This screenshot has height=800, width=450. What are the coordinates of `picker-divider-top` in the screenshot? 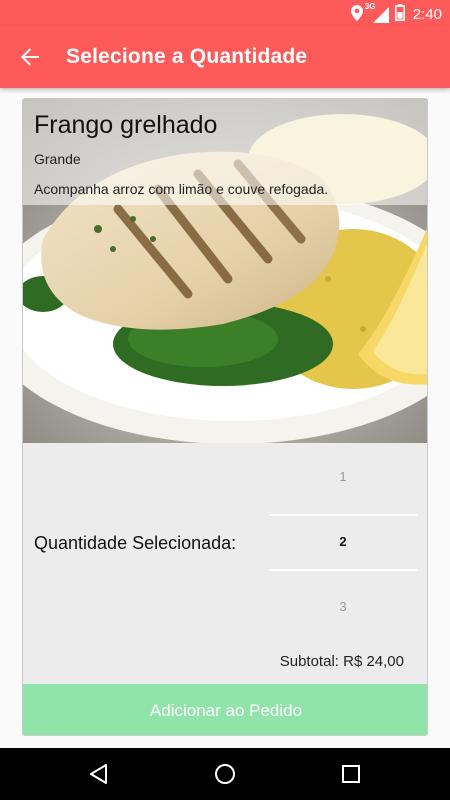 It's located at (343, 515).